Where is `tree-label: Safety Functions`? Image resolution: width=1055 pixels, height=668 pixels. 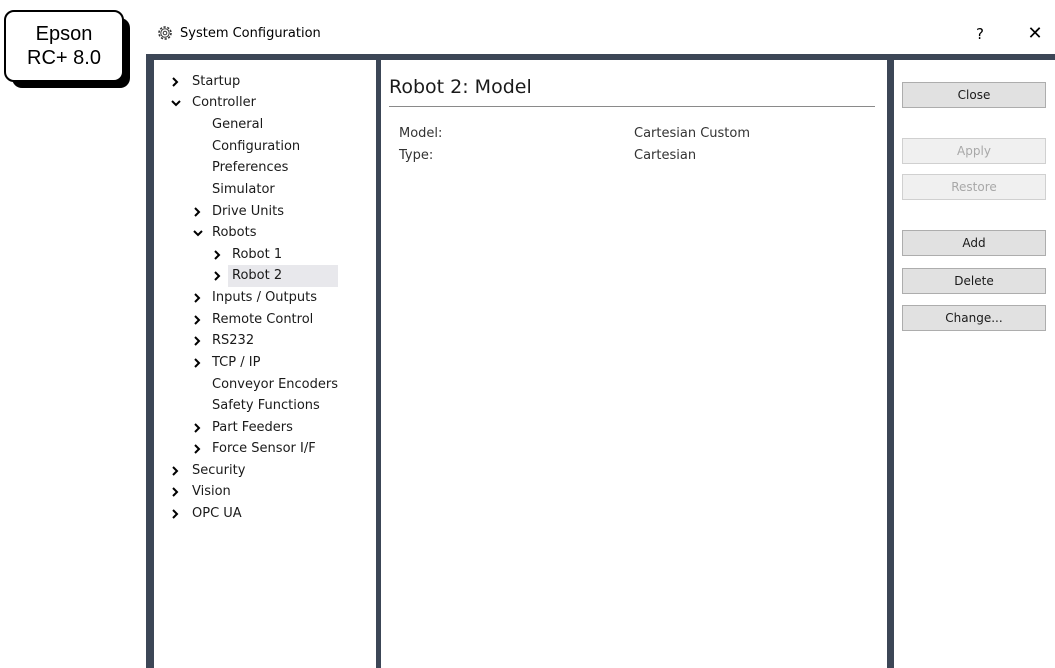 tree-label: Safety Functions is located at coordinates (266, 405).